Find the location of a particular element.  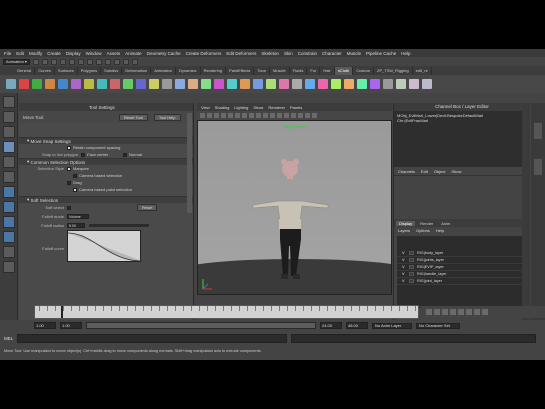

textured-icon is located at coordinates (286, 115).